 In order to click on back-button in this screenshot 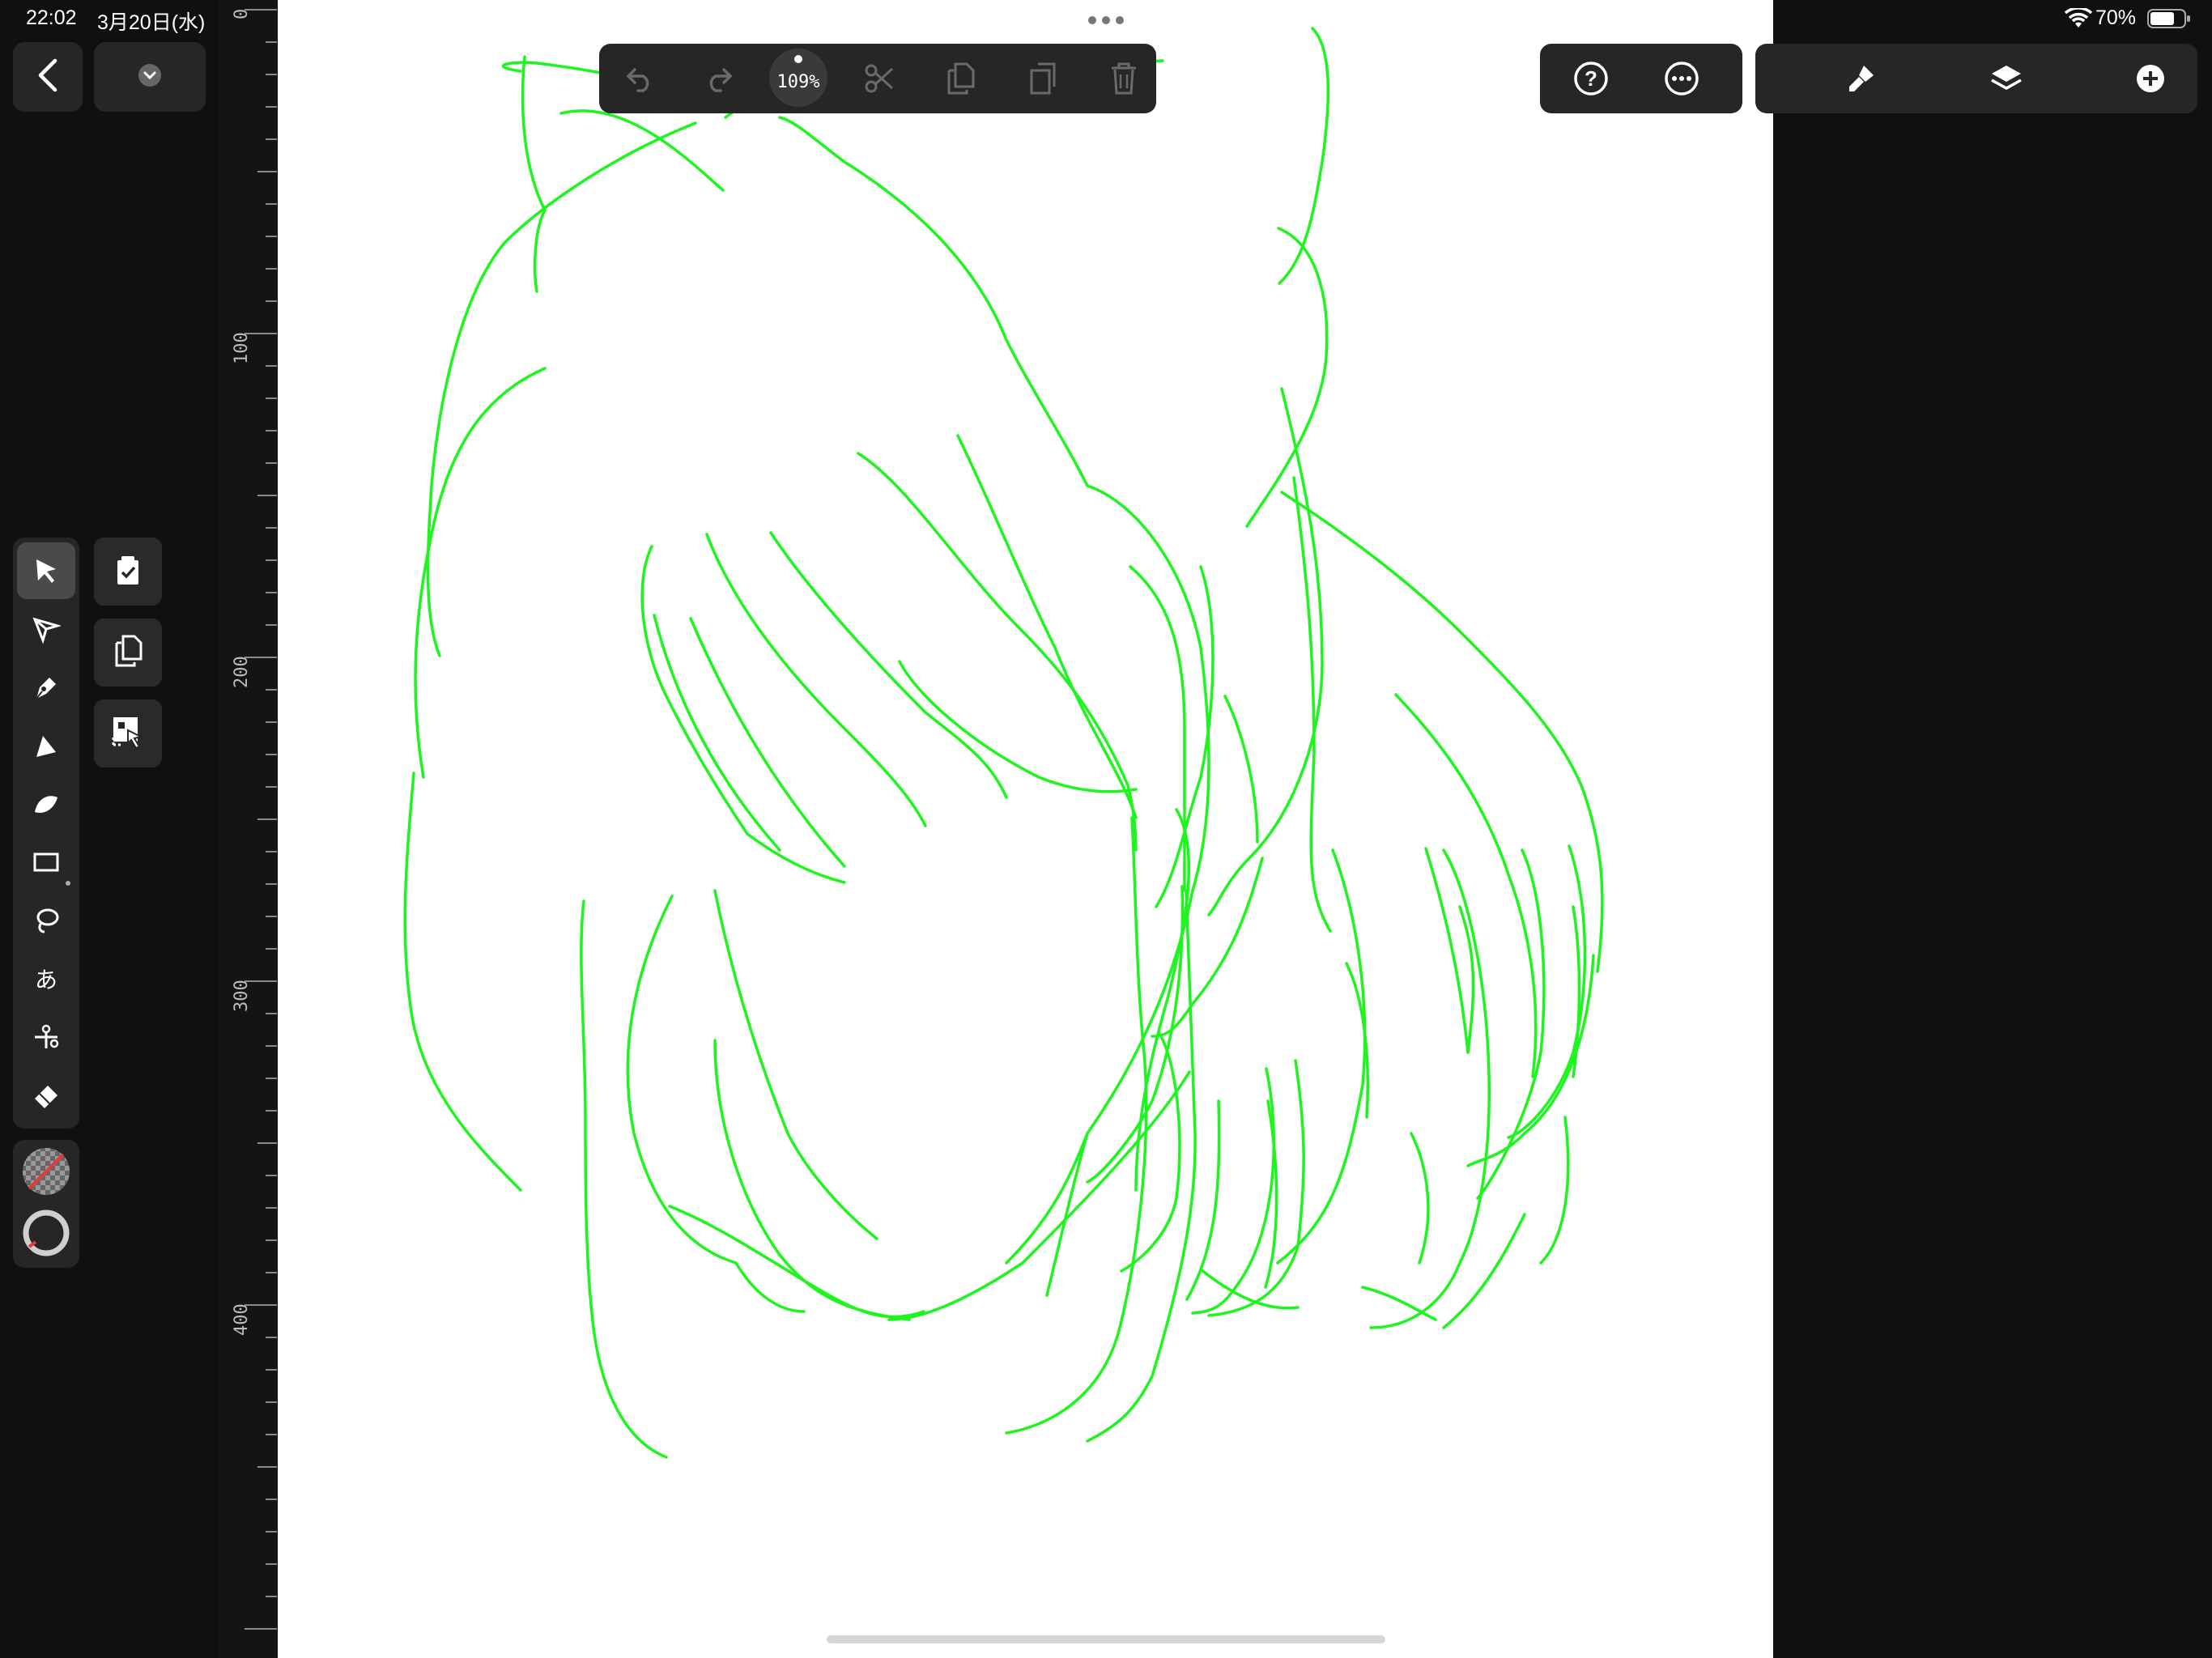, I will do `click(48, 77)`.